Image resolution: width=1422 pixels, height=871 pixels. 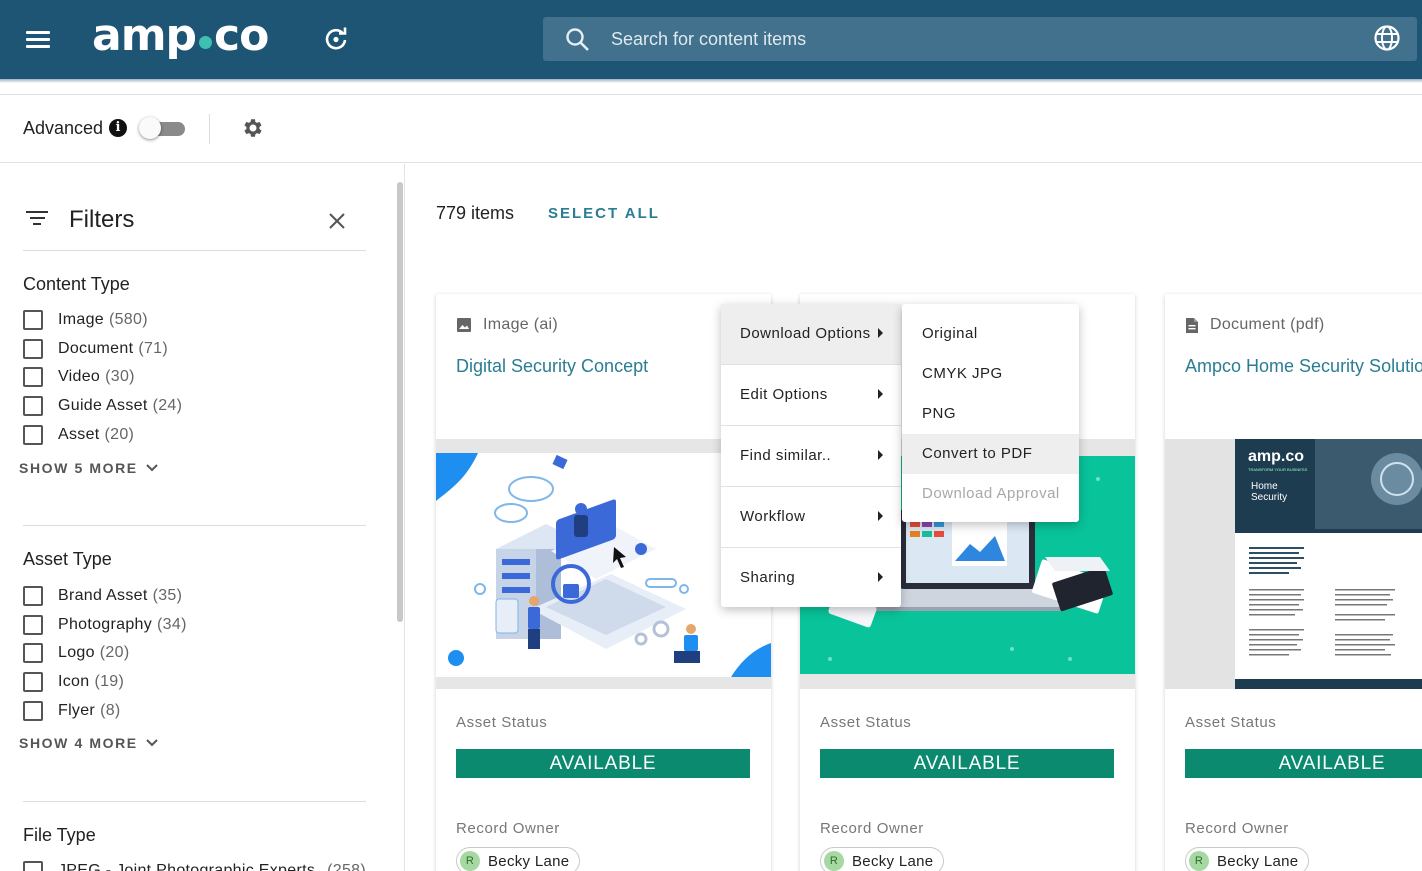 What do you see at coordinates (811, 334) in the screenshot?
I see `menu-item-download-options: Download Options` at bounding box center [811, 334].